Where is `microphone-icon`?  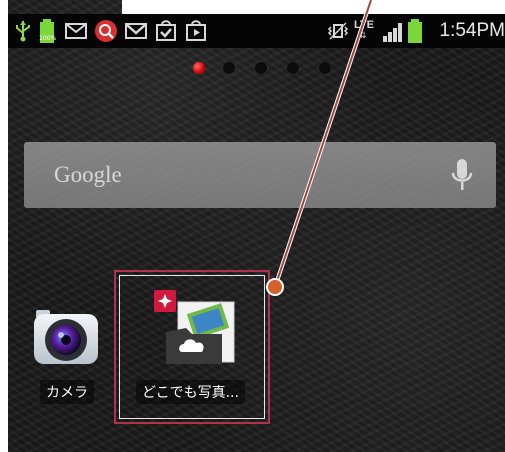 microphone-icon is located at coordinates (462, 175).